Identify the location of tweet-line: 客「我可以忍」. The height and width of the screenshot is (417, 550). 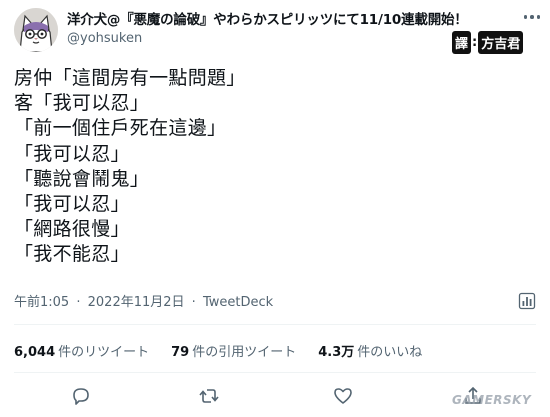
(82, 103).